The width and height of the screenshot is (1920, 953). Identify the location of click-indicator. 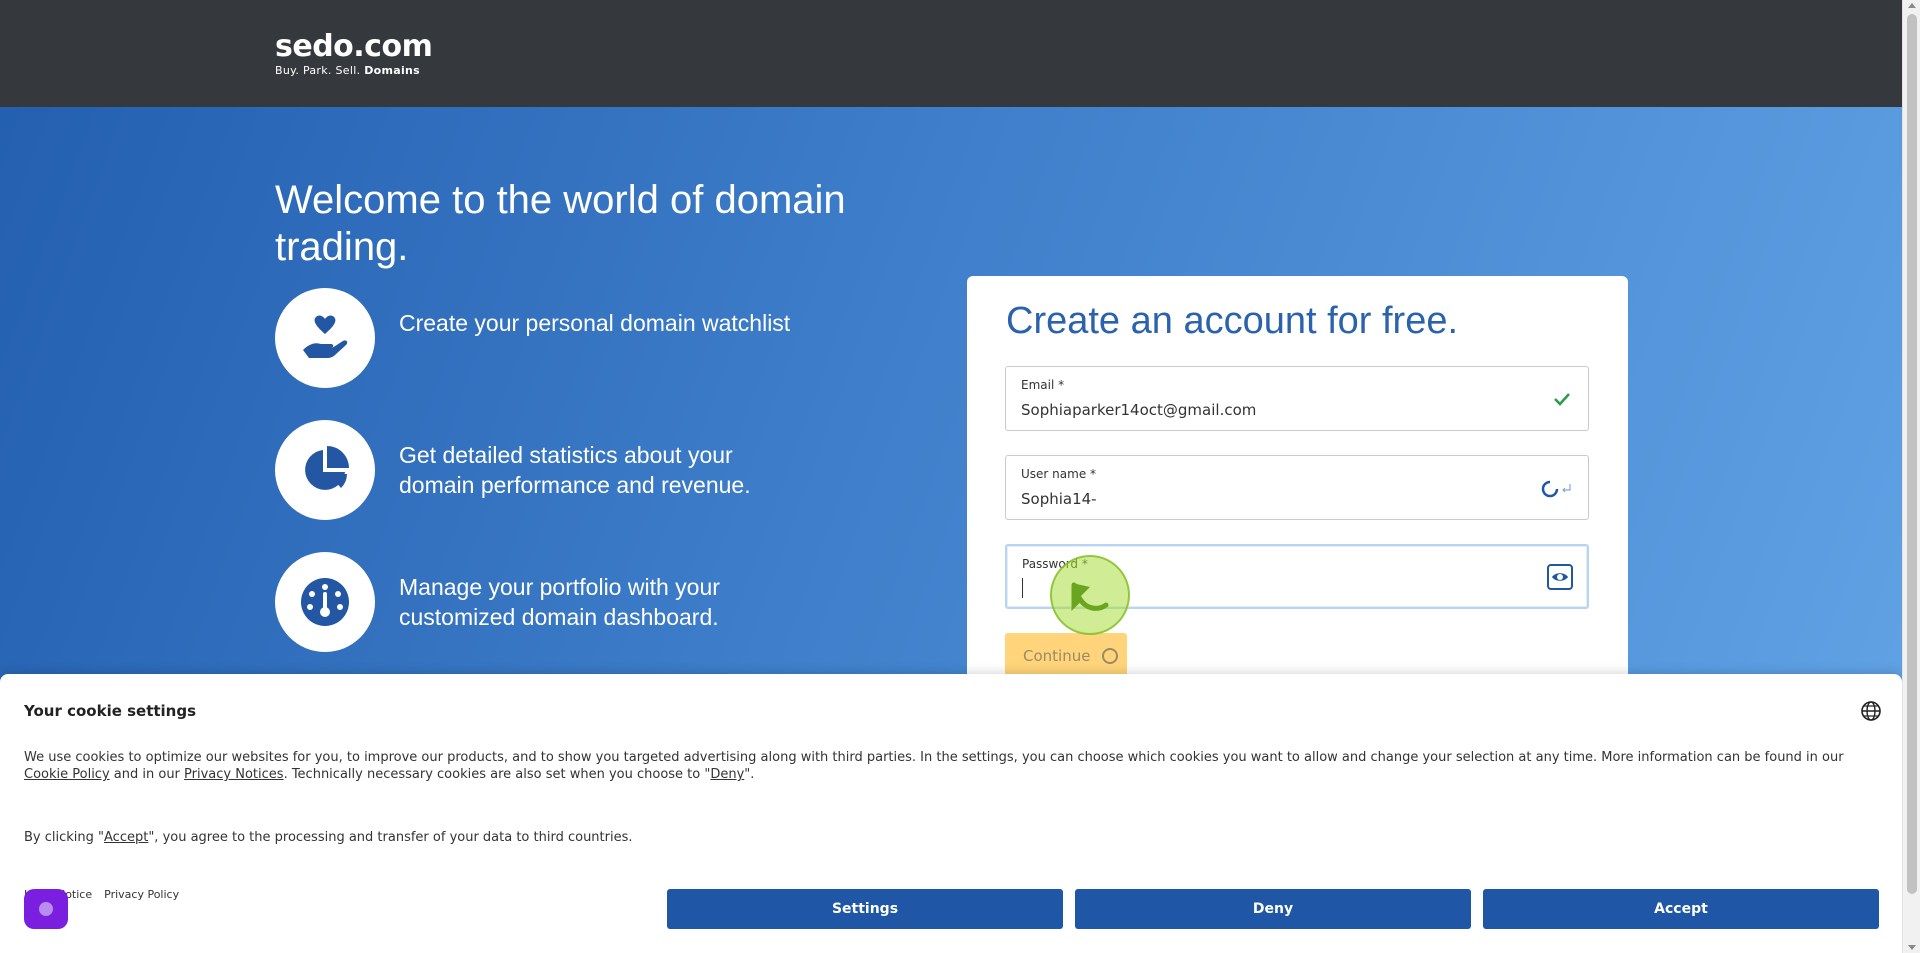
(1090, 595).